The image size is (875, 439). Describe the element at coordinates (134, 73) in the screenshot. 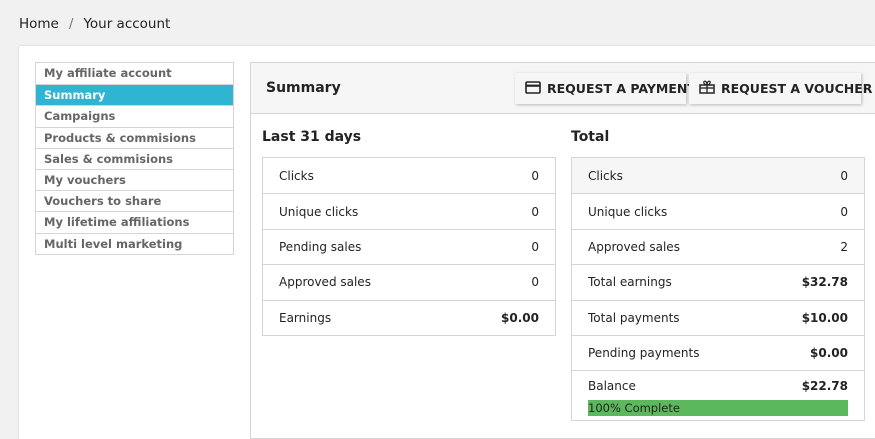

I see `sidebar-item-my-affiliate-account: My affiliate account` at that location.